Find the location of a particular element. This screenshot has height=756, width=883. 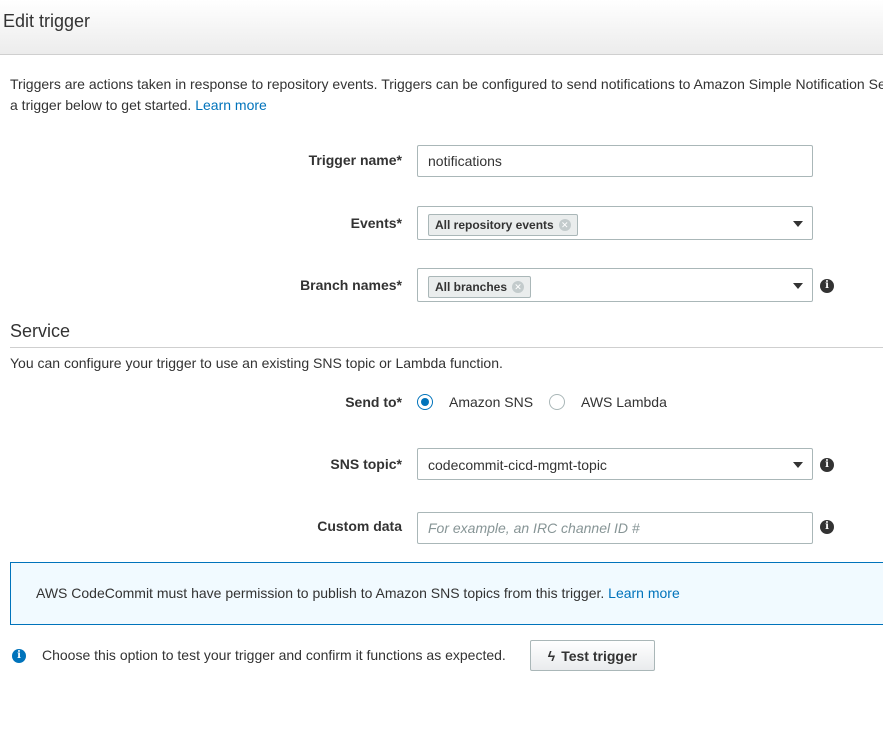

events-select: All repository events ✕ is located at coordinates (615, 223).